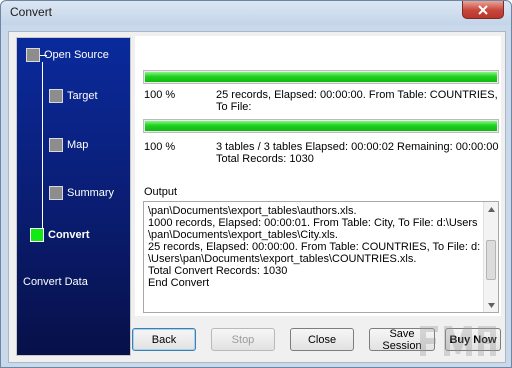  I want to click on step-label: Open Source, so click(76, 55).